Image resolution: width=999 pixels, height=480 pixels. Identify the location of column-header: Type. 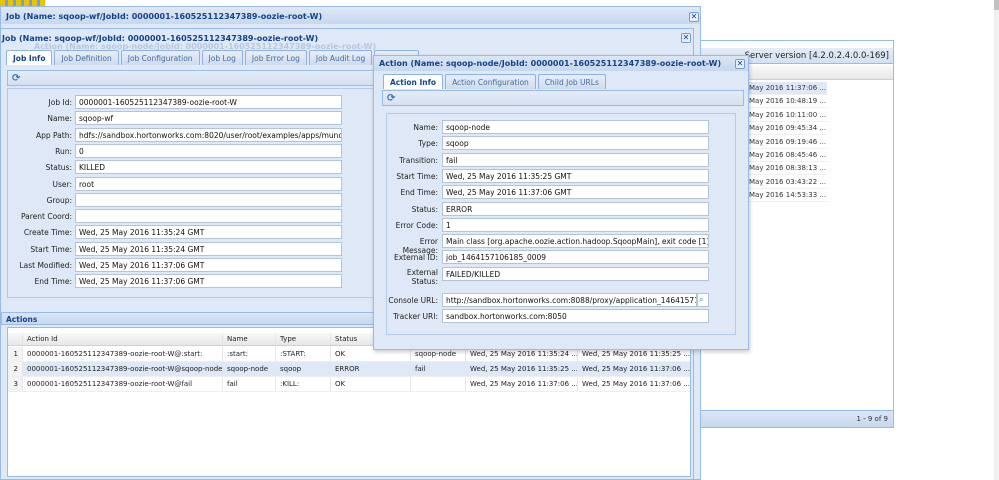
(303, 339).